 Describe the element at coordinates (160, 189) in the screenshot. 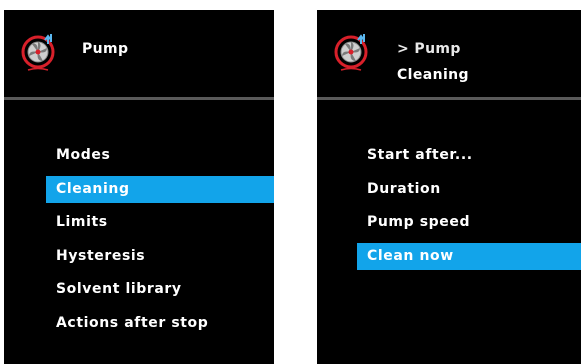

I see `menu-item-cleaning: Cleaning` at that location.